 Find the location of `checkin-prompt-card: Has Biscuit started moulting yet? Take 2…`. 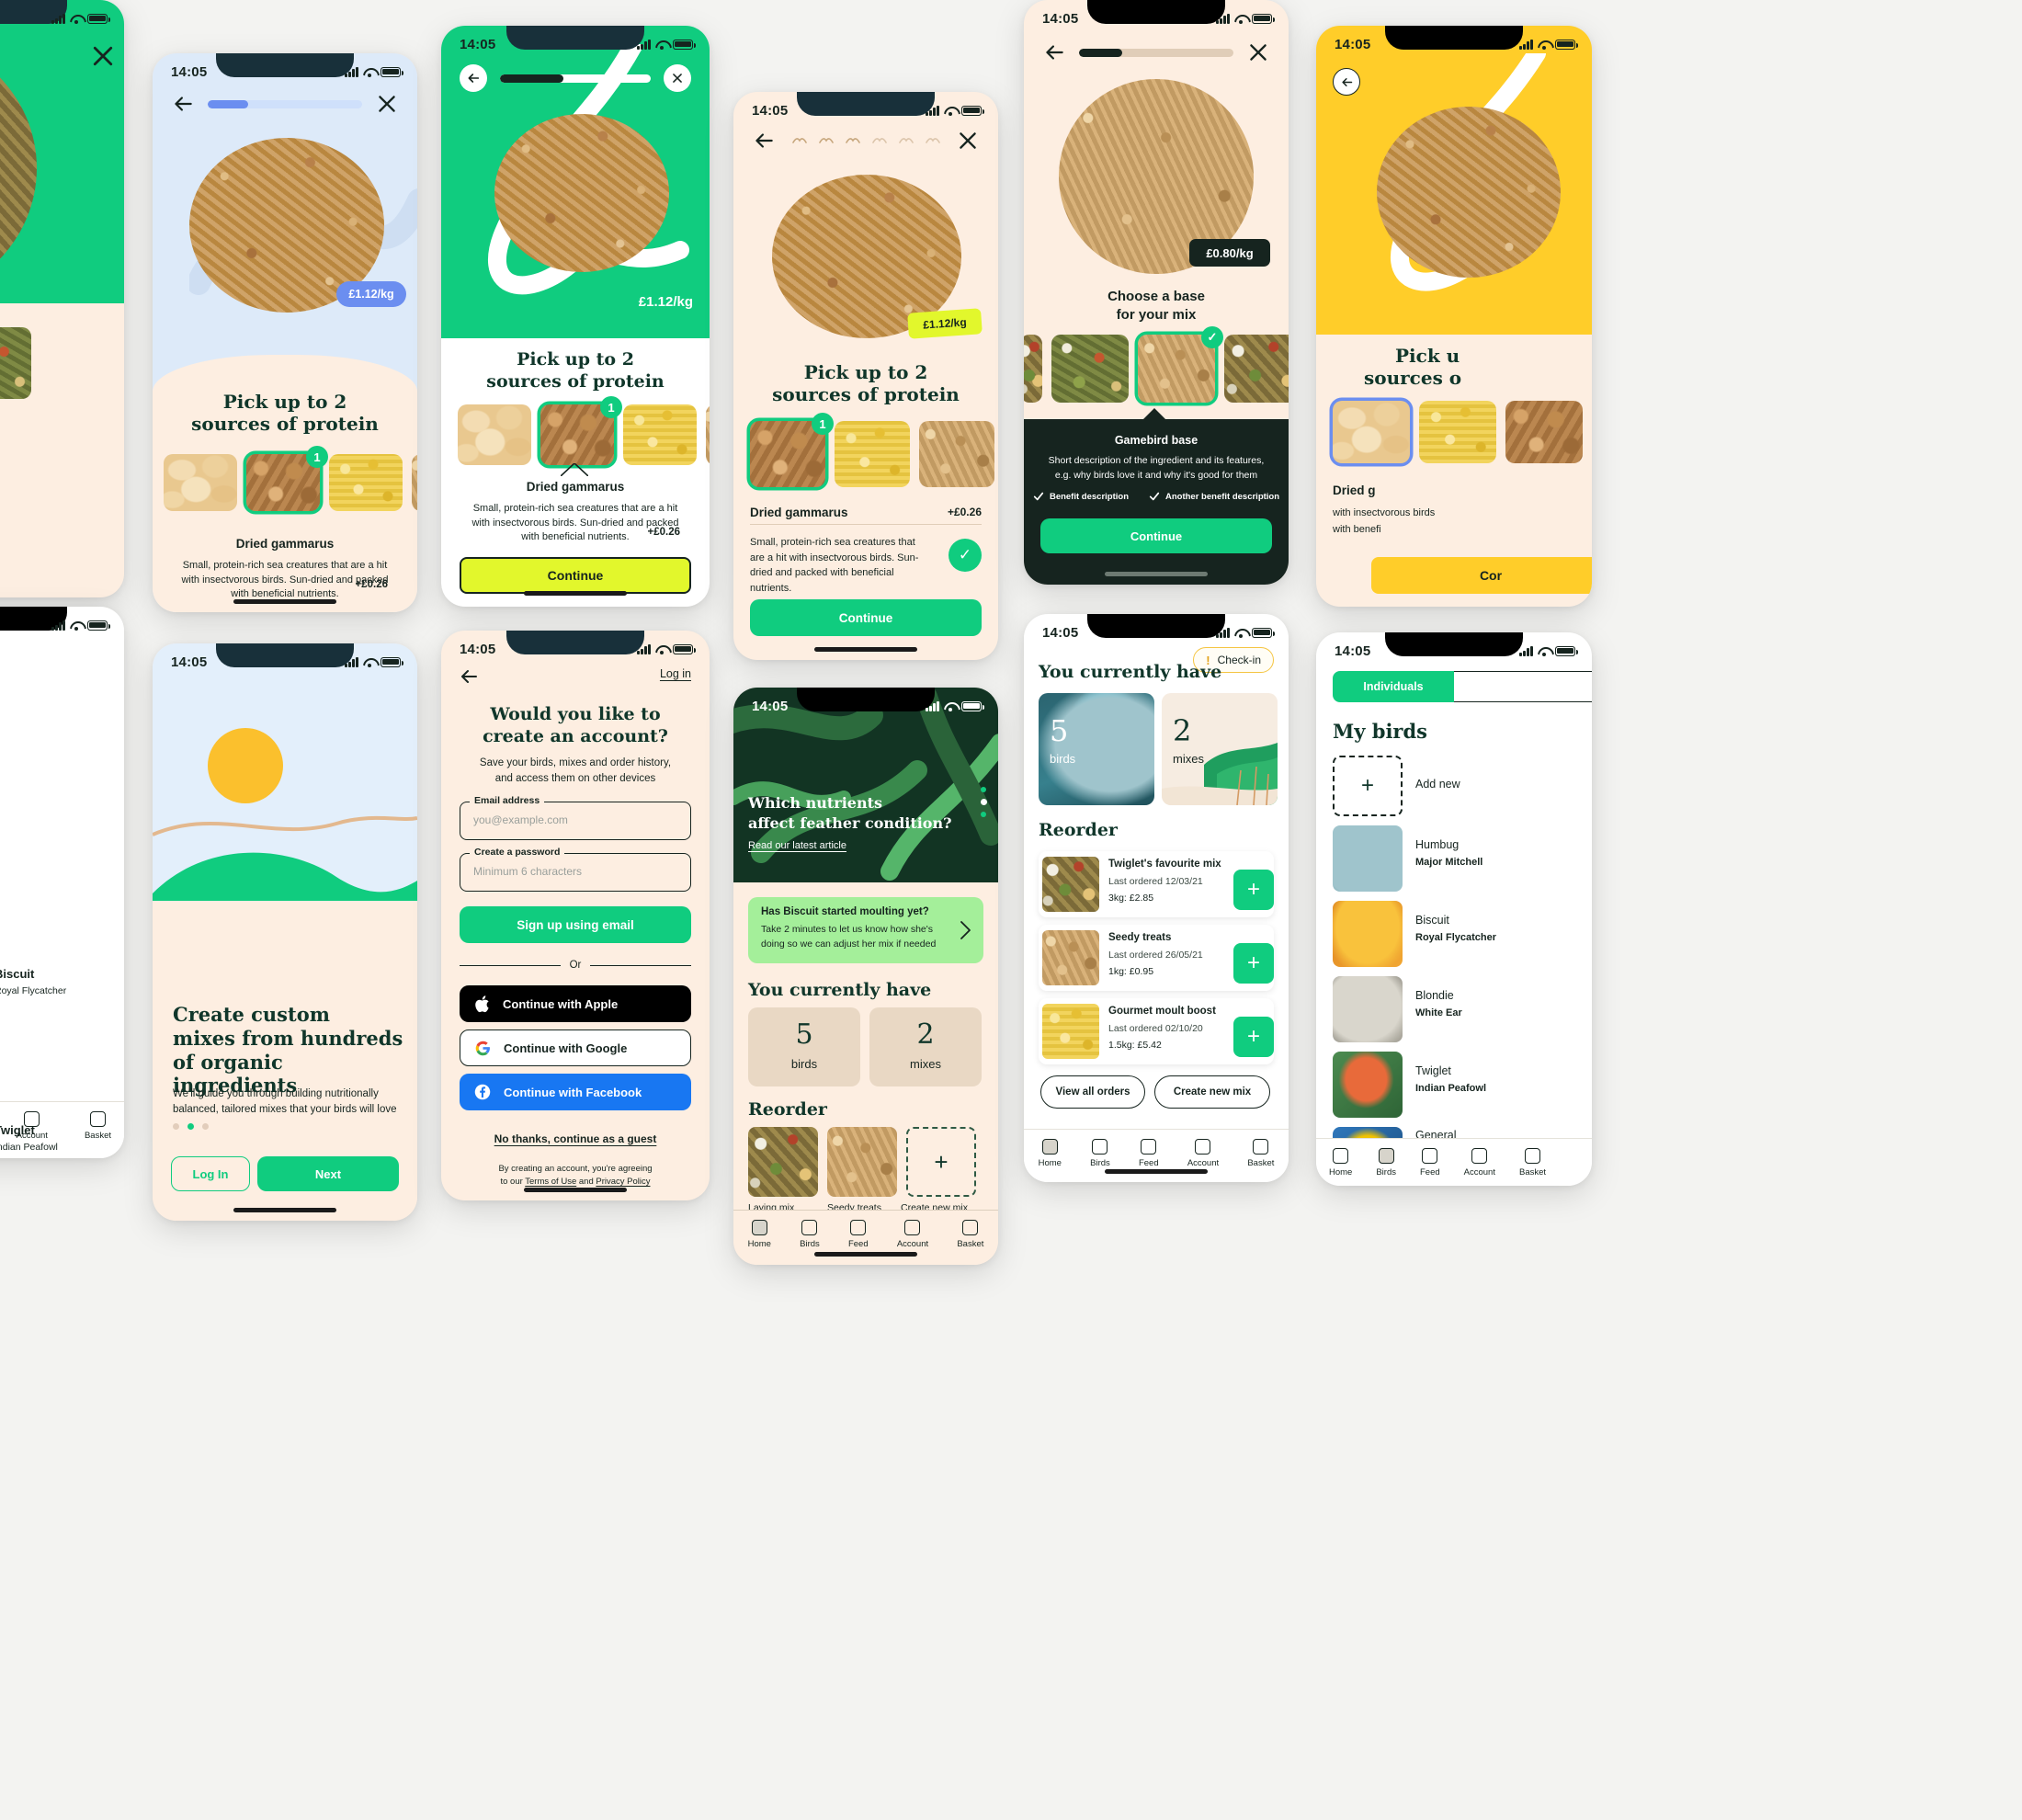

checkin-prompt-card: Has Biscuit started moulting yet? Take 2… is located at coordinates (865, 930).